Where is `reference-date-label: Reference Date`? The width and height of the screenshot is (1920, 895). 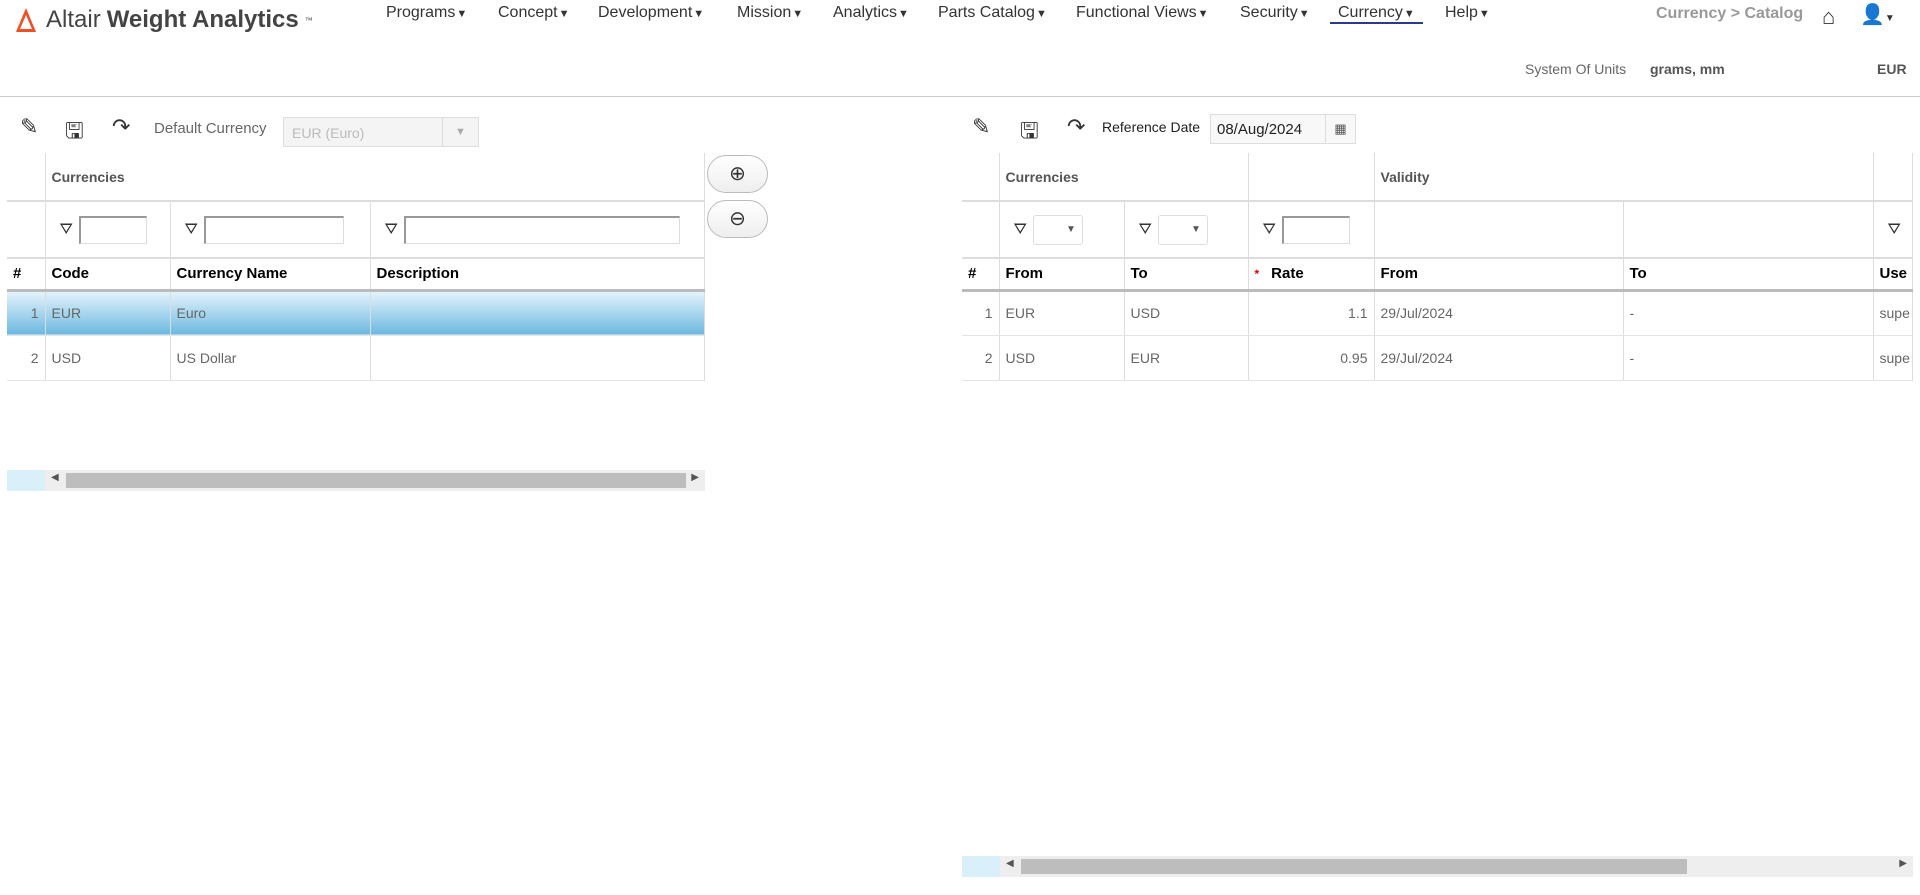
reference-date-label: Reference Date is located at coordinates (1151, 127).